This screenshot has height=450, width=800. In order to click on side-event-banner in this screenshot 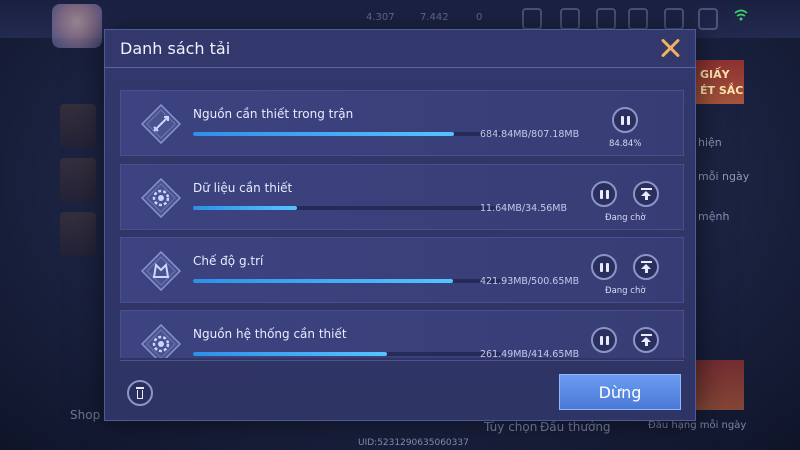, I will do `click(719, 385)`.